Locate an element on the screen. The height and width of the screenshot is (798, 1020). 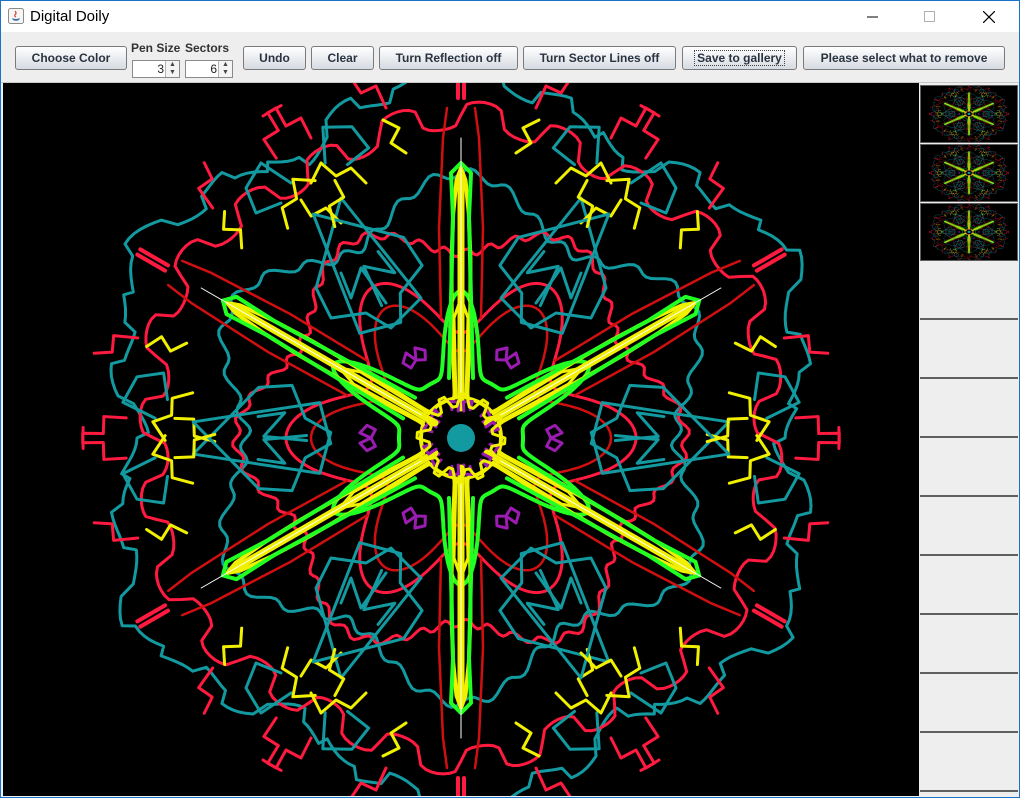
reflection-toggle-label: Turn Reflection off is located at coordinates (448, 58).